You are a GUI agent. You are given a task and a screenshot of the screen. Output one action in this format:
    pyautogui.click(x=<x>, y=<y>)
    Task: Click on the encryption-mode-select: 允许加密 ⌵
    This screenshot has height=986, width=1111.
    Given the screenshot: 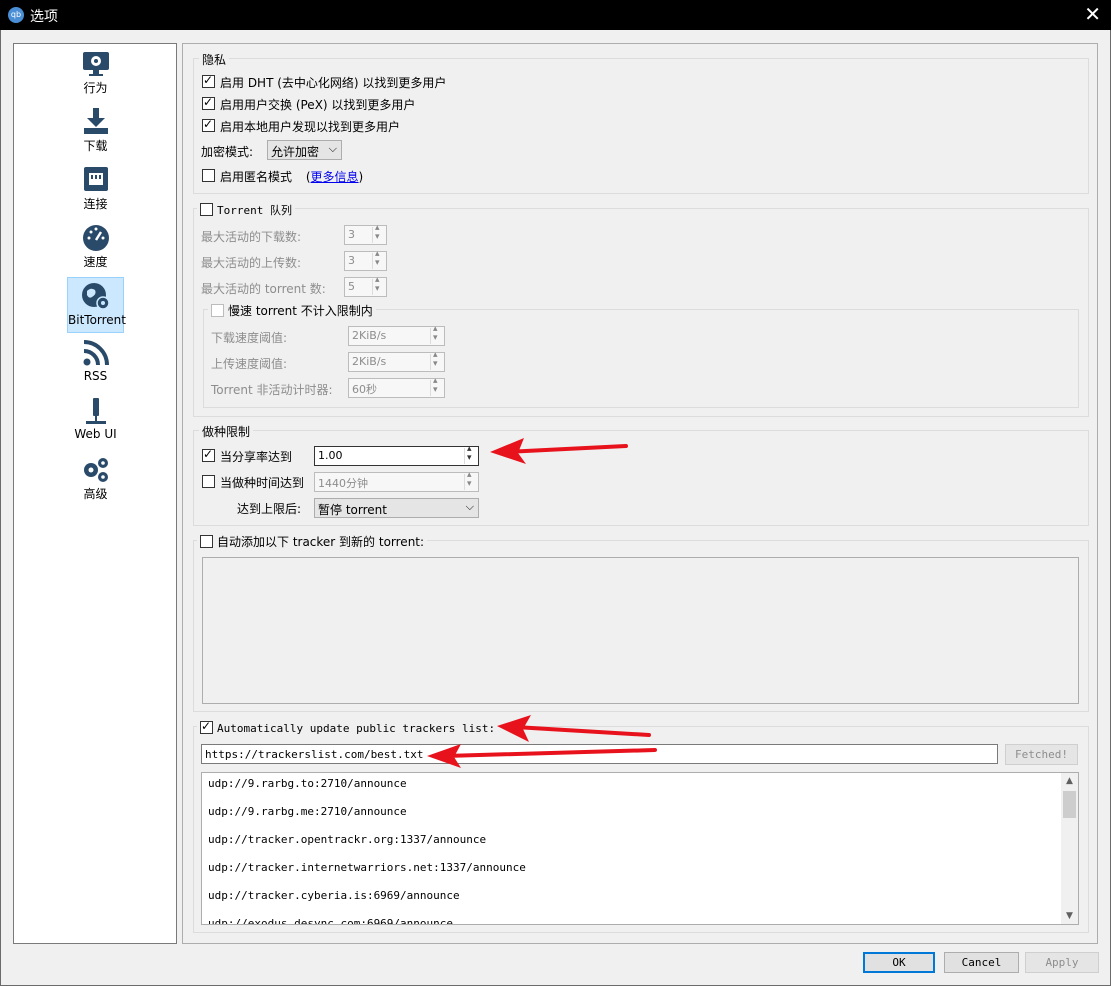 What is the action you would take?
    pyautogui.click(x=304, y=150)
    